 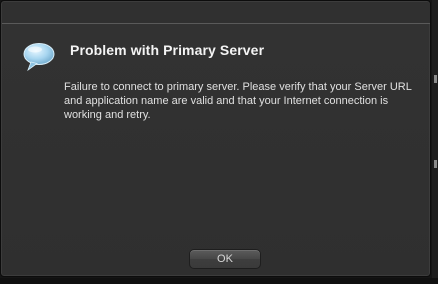 What do you see at coordinates (39, 57) in the screenshot?
I see `speech-bubble-icon` at bounding box center [39, 57].